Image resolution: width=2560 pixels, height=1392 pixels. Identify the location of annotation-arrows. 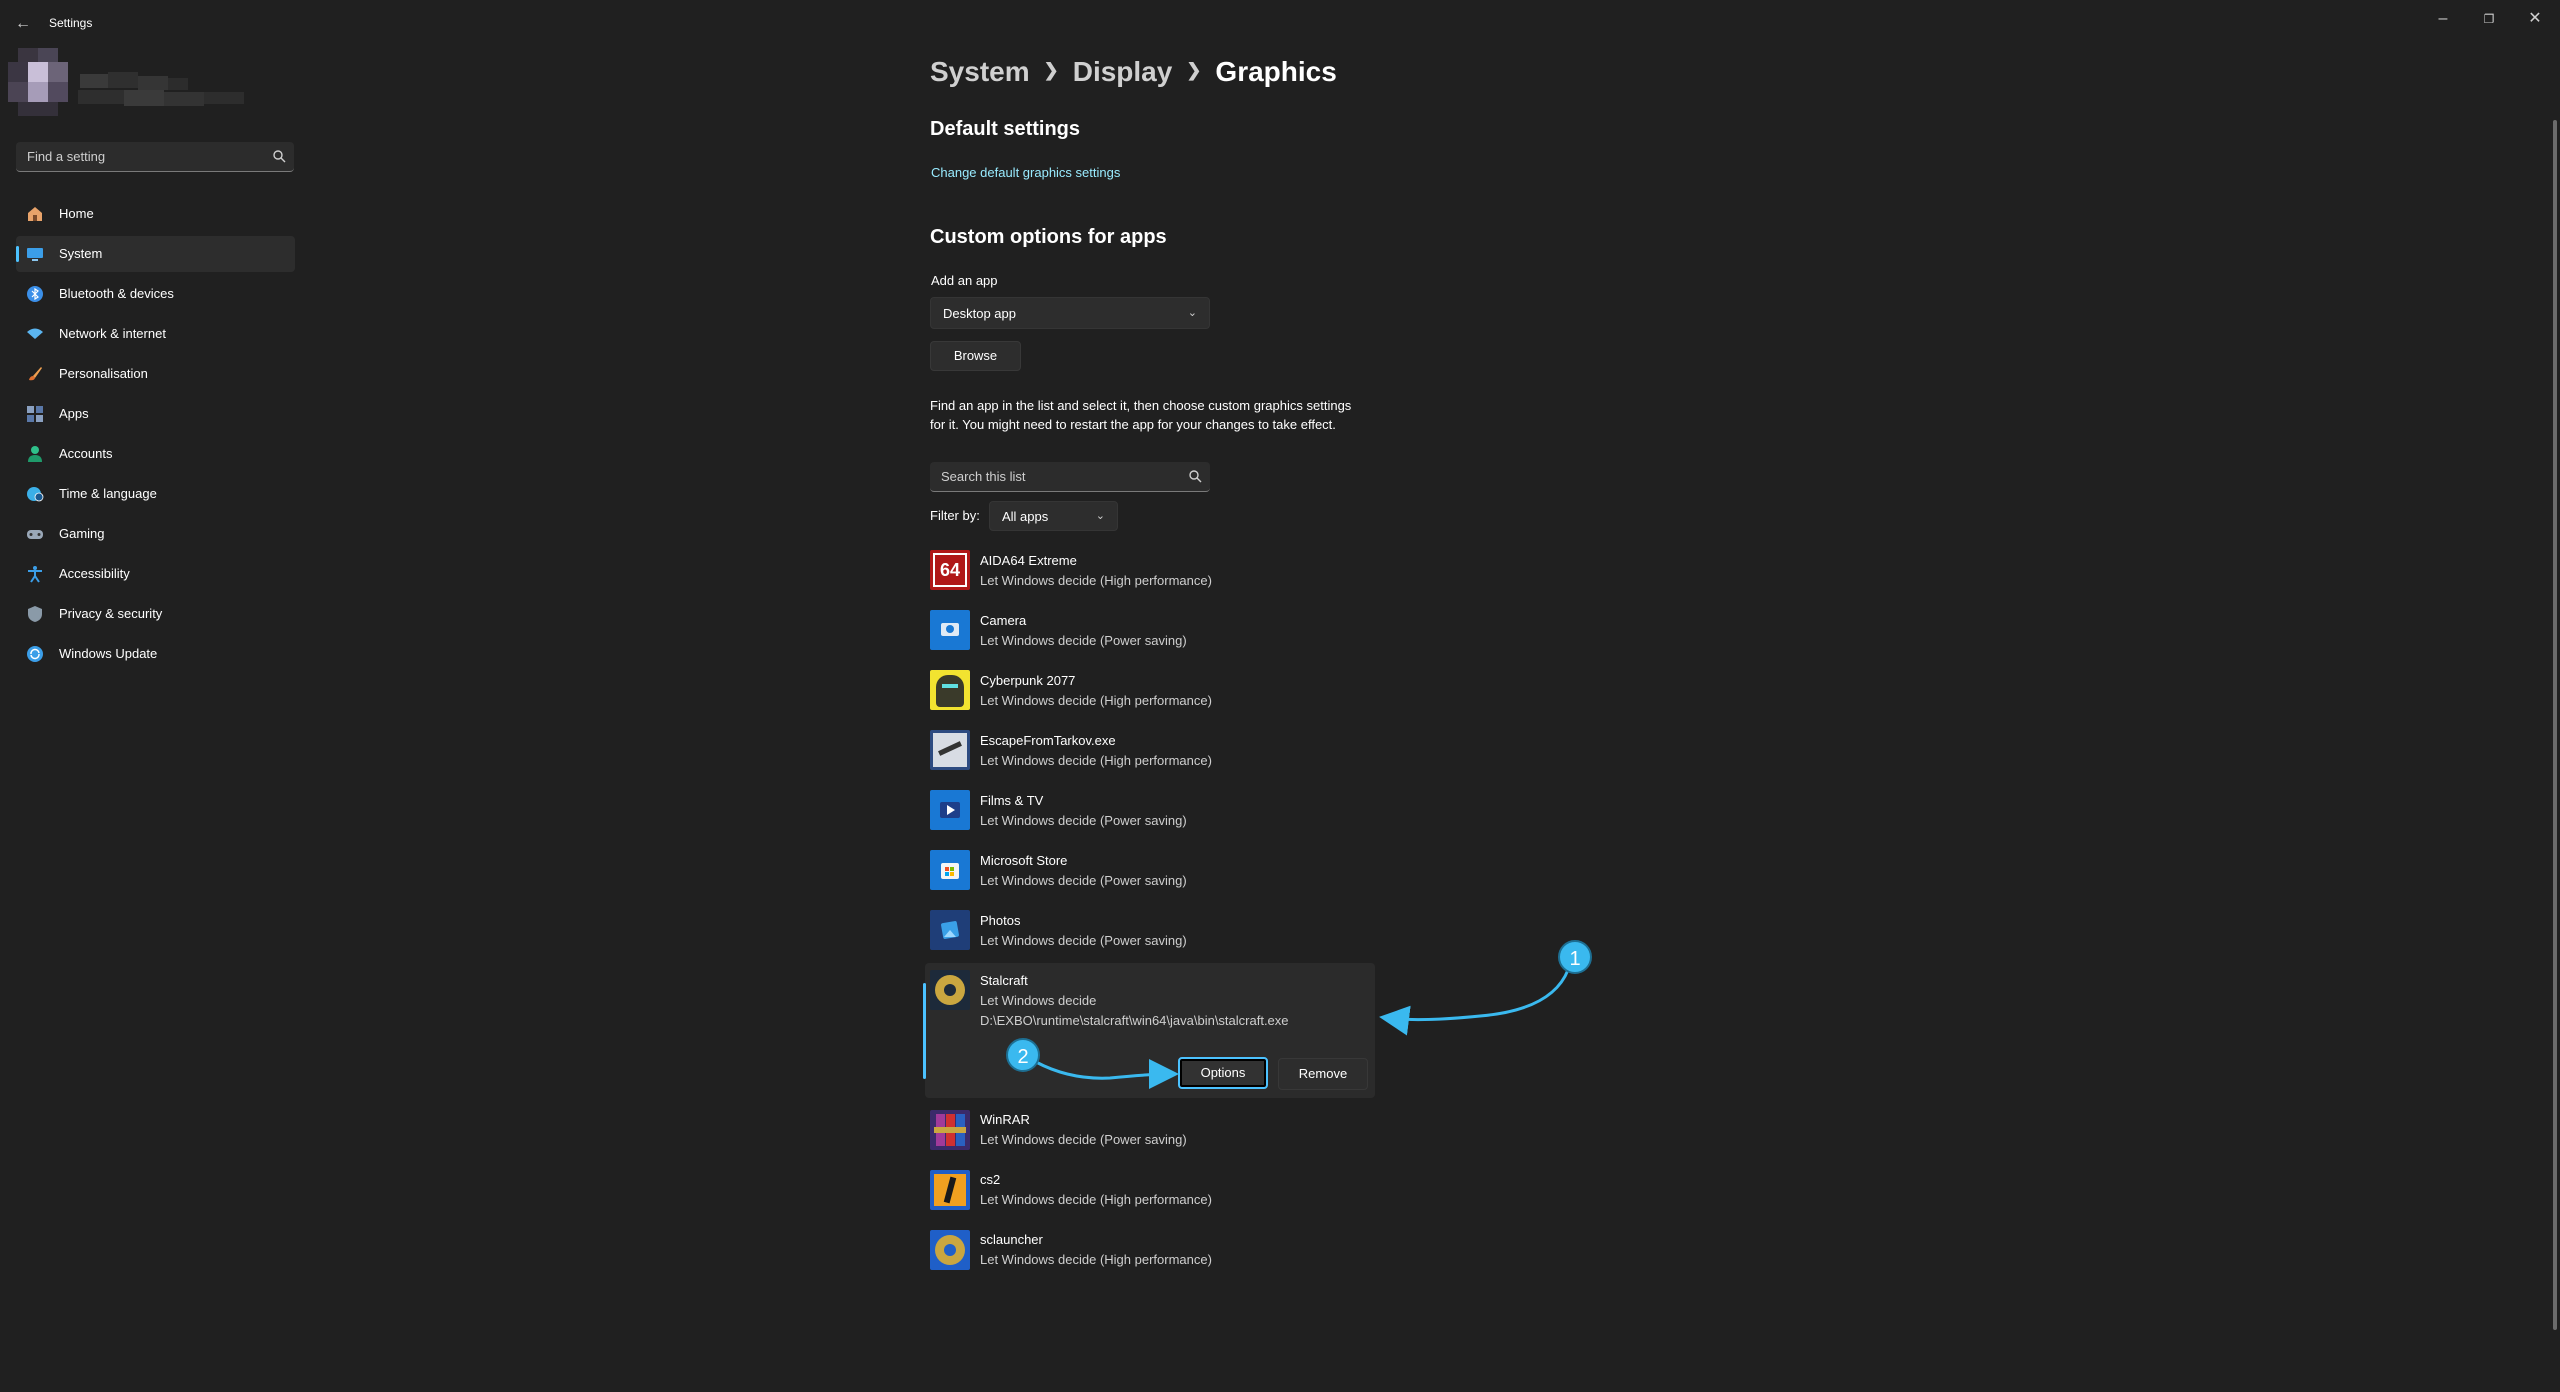
(1302, 1029).